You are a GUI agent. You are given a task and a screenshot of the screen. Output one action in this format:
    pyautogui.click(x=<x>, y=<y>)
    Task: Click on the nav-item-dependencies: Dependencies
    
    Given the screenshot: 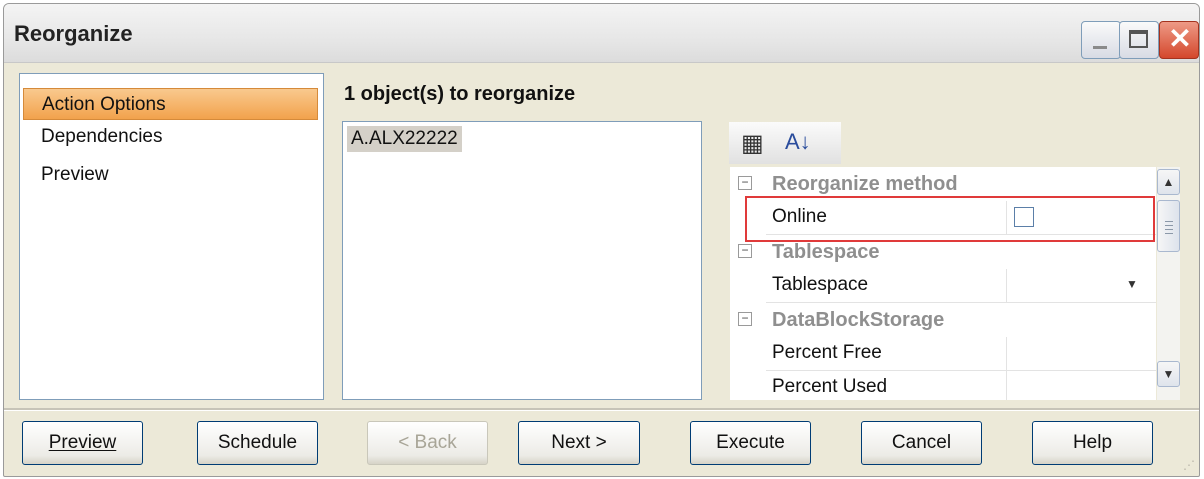 What is the action you would take?
    pyautogui.click(x=170, y=137)
    